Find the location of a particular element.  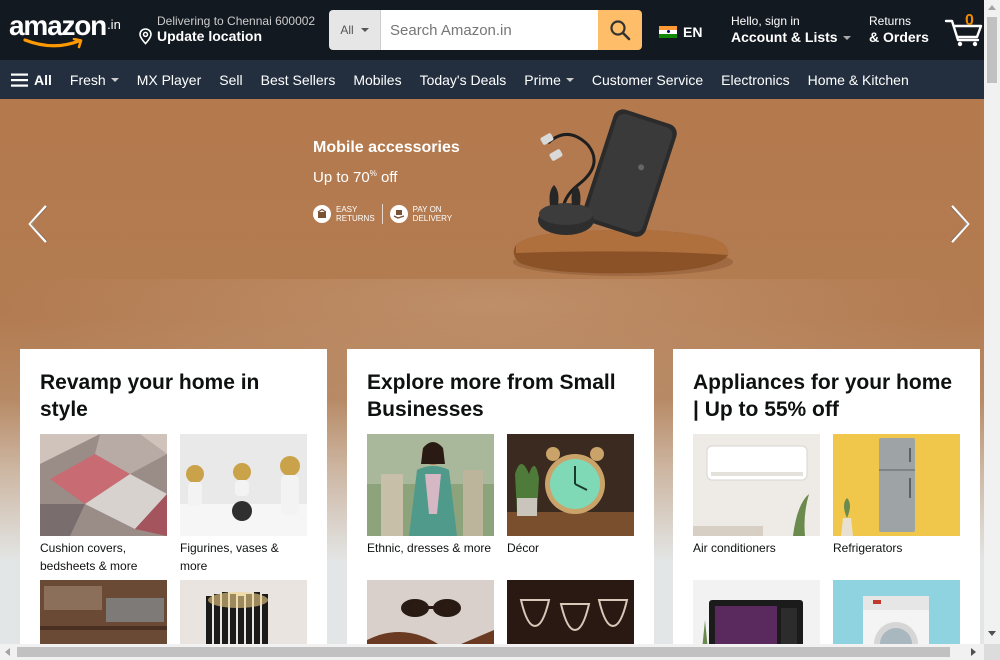

language-selector: EN is located at coordinates (680, 32).